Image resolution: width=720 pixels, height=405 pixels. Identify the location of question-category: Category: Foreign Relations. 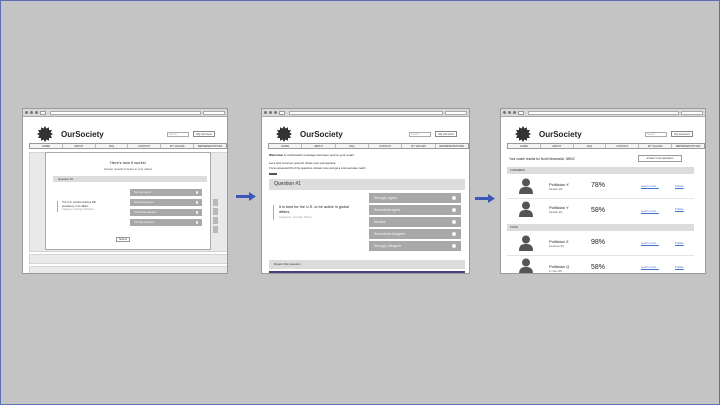
(78, 209).